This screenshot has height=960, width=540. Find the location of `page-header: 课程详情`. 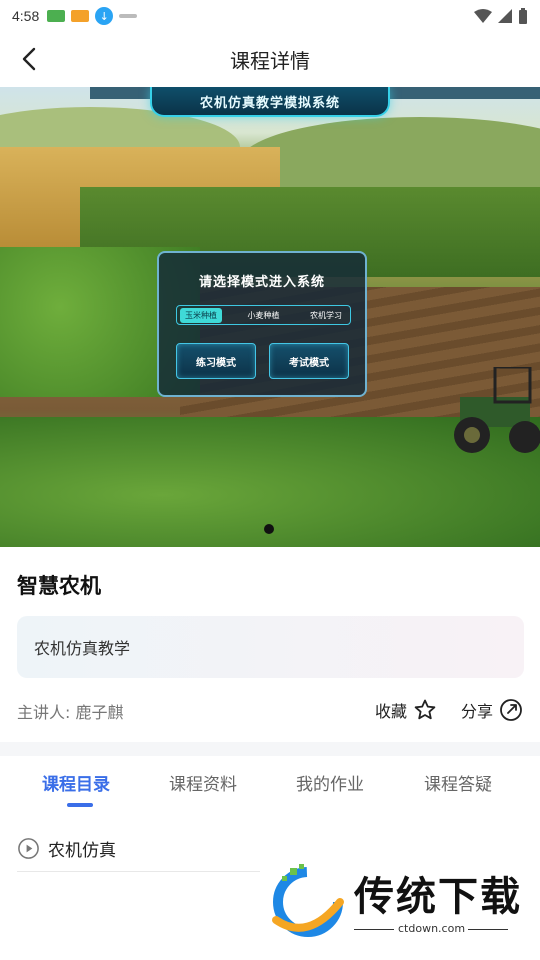

page-header: 课程详情 is located at coordinates (270, 59).